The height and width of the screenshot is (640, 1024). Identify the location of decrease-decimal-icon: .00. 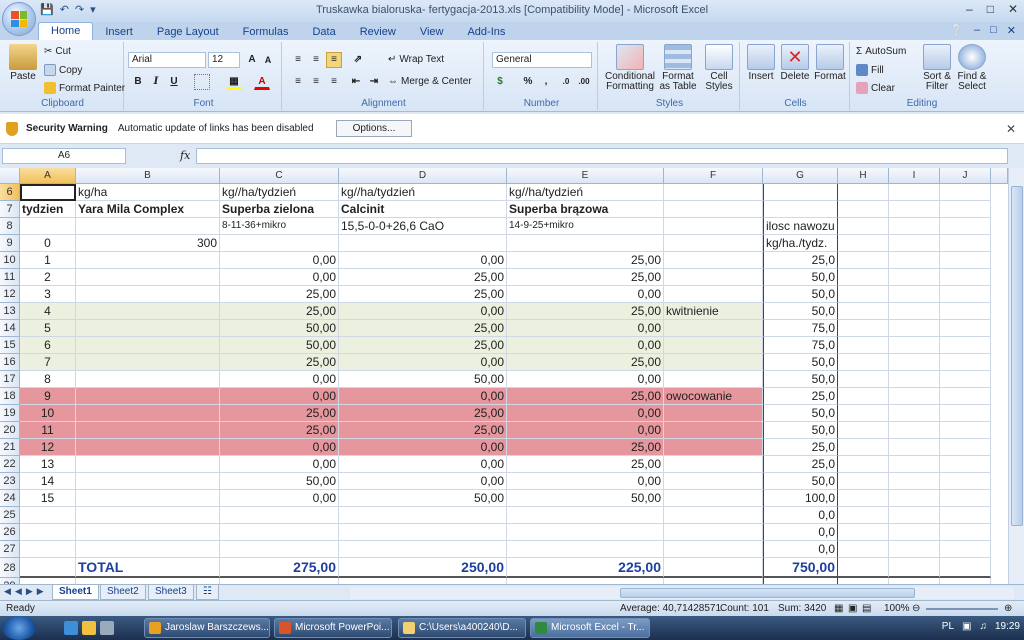
(584, 82).